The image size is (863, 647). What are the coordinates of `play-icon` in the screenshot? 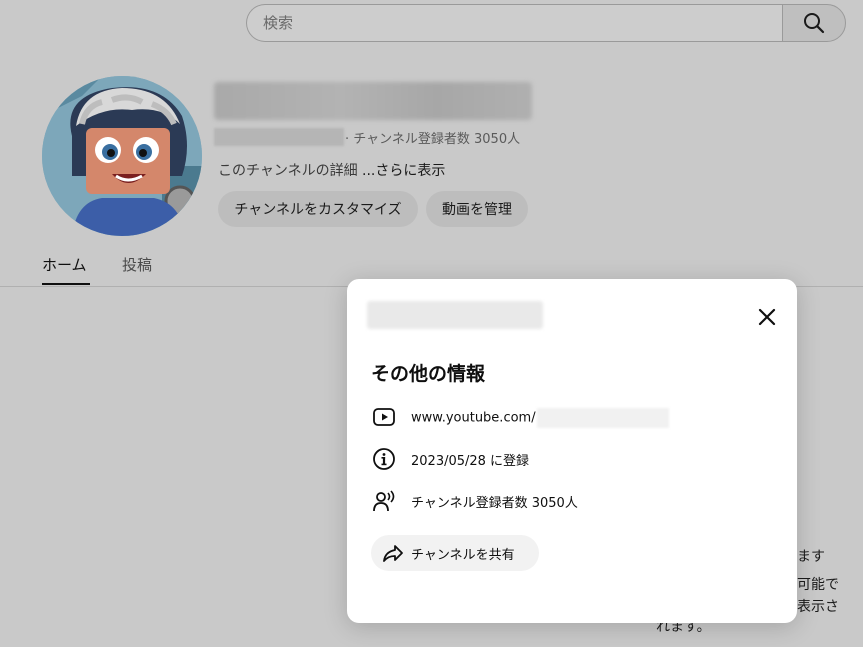 It's located at (384, 417).